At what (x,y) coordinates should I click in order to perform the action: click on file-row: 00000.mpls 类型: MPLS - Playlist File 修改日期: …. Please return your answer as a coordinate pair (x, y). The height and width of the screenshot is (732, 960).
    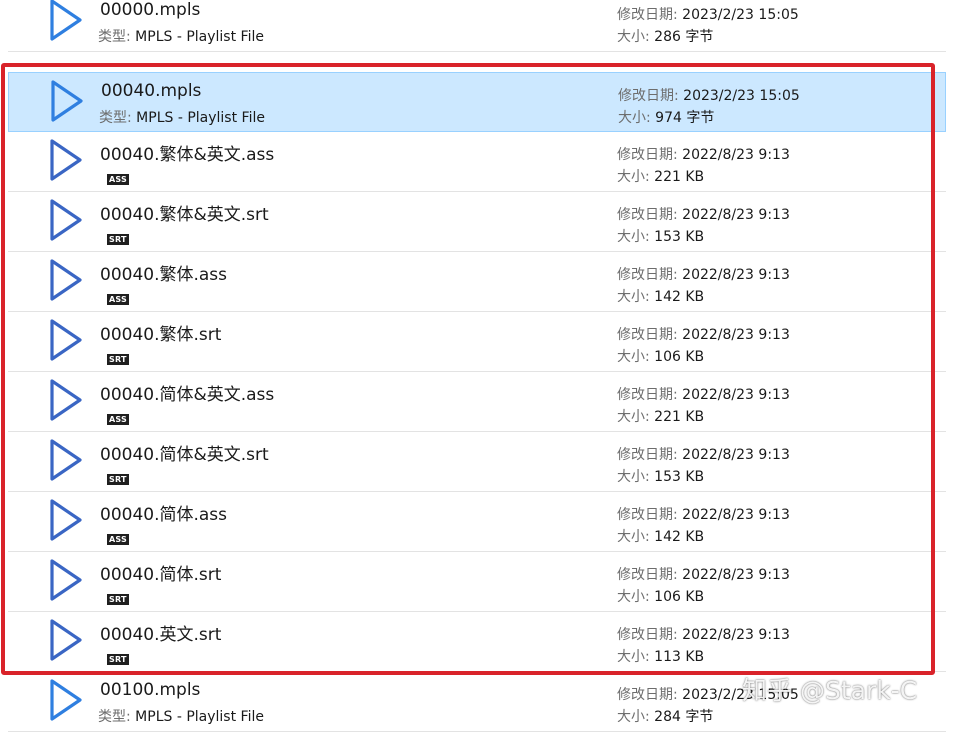
    Looking at the image, I should click on (477, 26).